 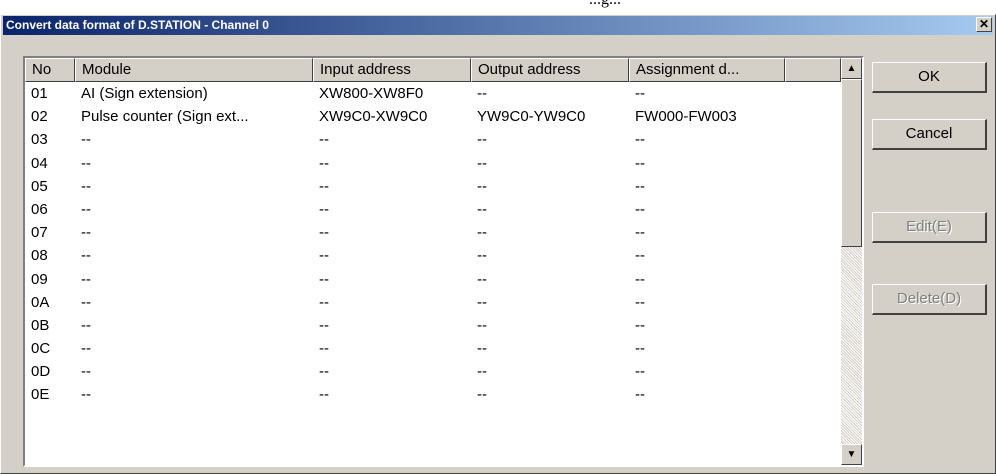 I want to click on cell-no: 08, so click(x=39, y=256).